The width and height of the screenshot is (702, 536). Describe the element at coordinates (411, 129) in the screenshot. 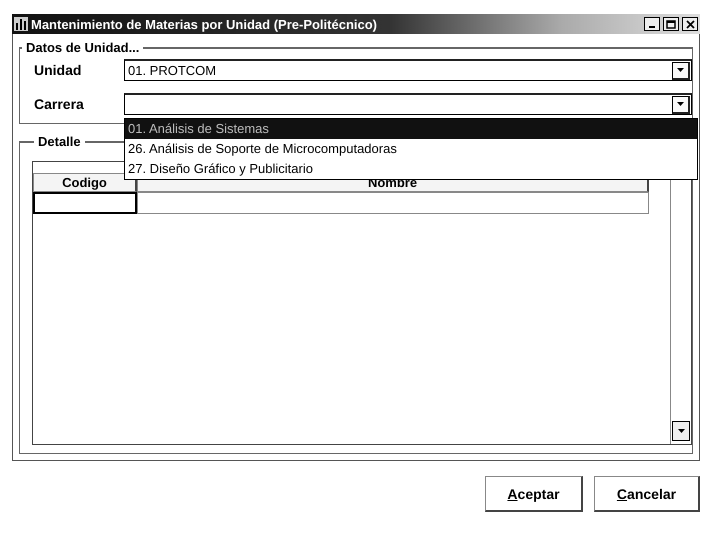

I see `dropdown-option: 01. Análisis de Sistemas` at that location.